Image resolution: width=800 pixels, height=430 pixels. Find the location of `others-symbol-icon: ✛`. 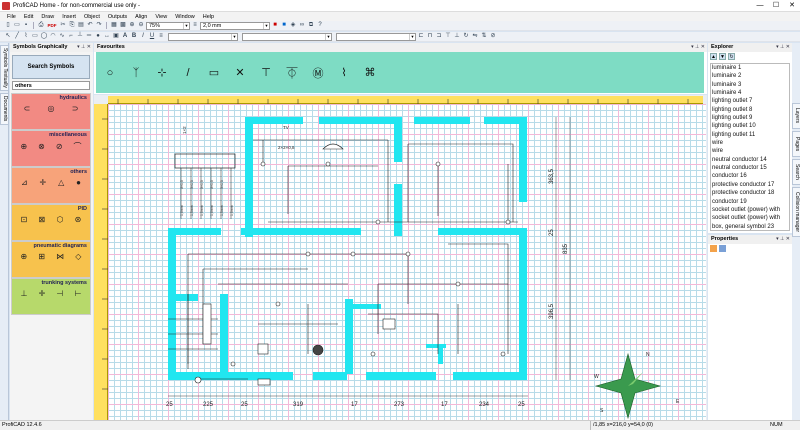

others-symbol-icon: ✛ is located at coordinates (43, 182).